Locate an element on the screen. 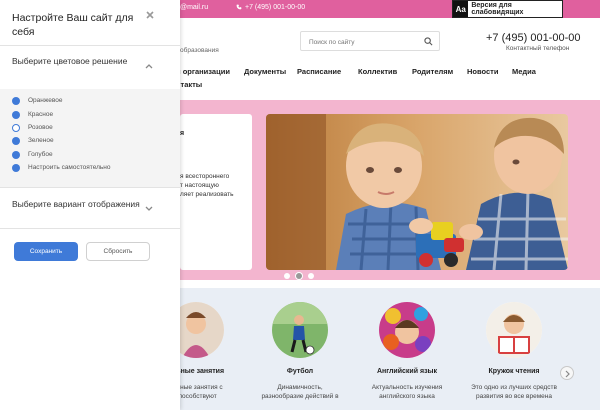 This screenshot has width=600, height=410. nav-item-news: Новости is located at coordinates (482, 71).